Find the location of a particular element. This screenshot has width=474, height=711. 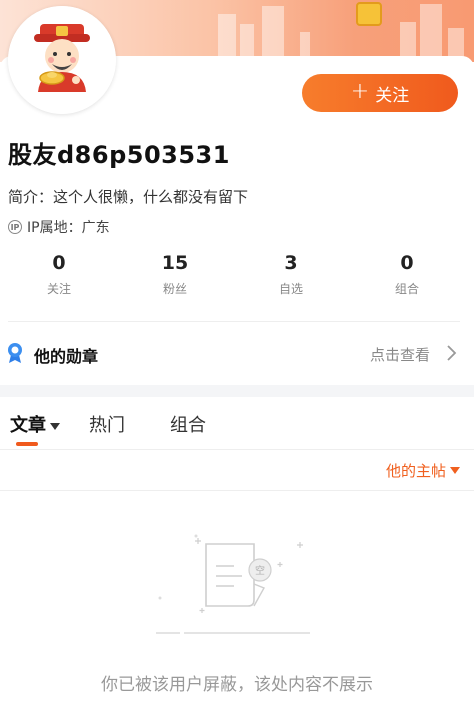

ip-icon: IP is located at coordinates (15, 227).